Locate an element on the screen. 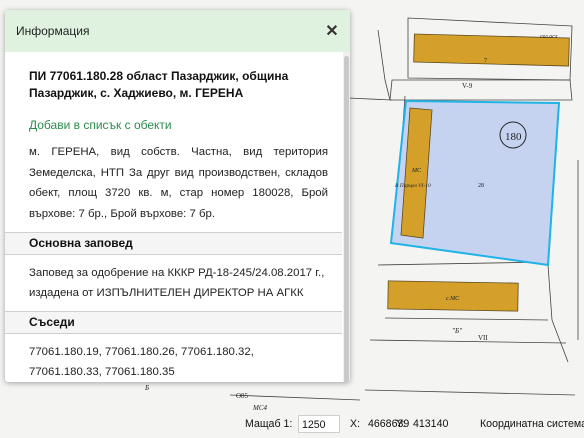  section-header-neighbors: Съседи is located at coordinates (173, 322).